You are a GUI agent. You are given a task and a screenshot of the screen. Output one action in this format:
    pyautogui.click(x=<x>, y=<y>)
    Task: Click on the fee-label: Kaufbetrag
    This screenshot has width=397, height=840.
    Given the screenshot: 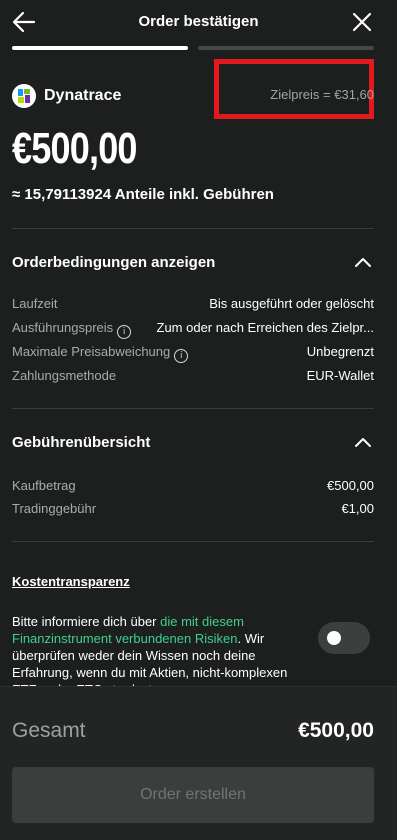 What is the action you would take?
    pyautogui.click(x=44, y=485)
    